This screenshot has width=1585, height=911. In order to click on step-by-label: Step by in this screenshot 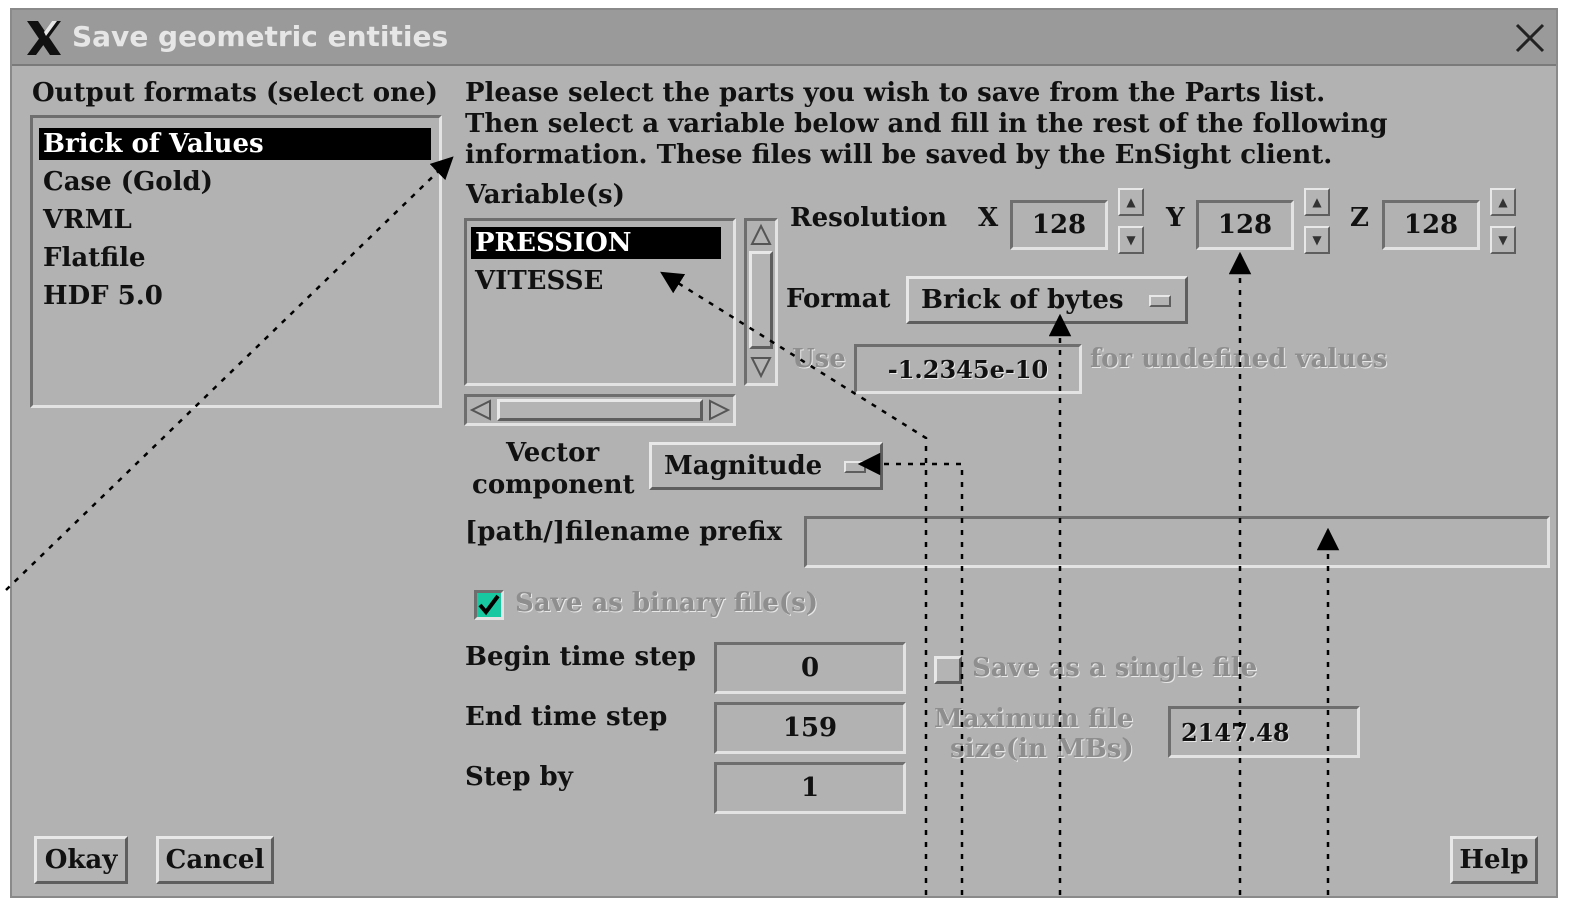, I will do `click(519, 777)`.